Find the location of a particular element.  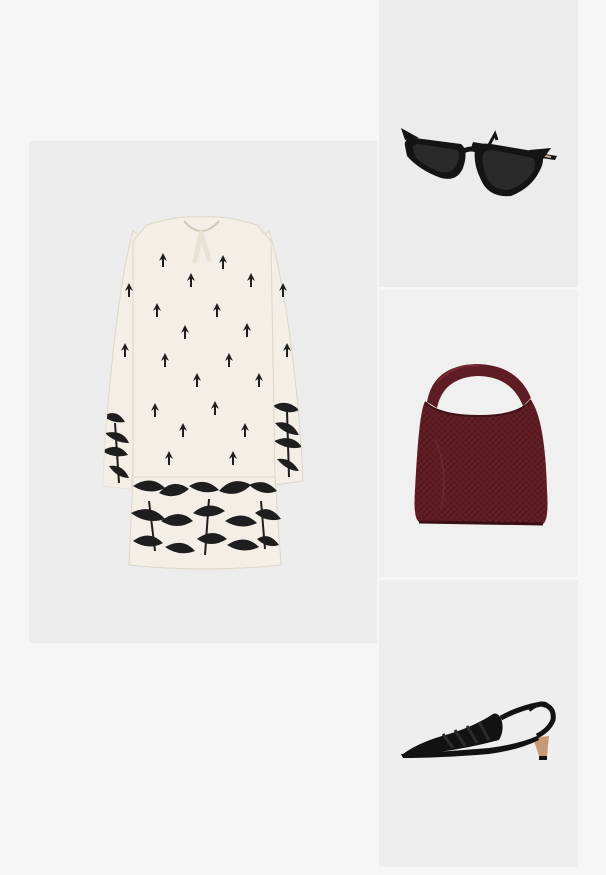

handbag-icon is located at coordinates (481, 445).